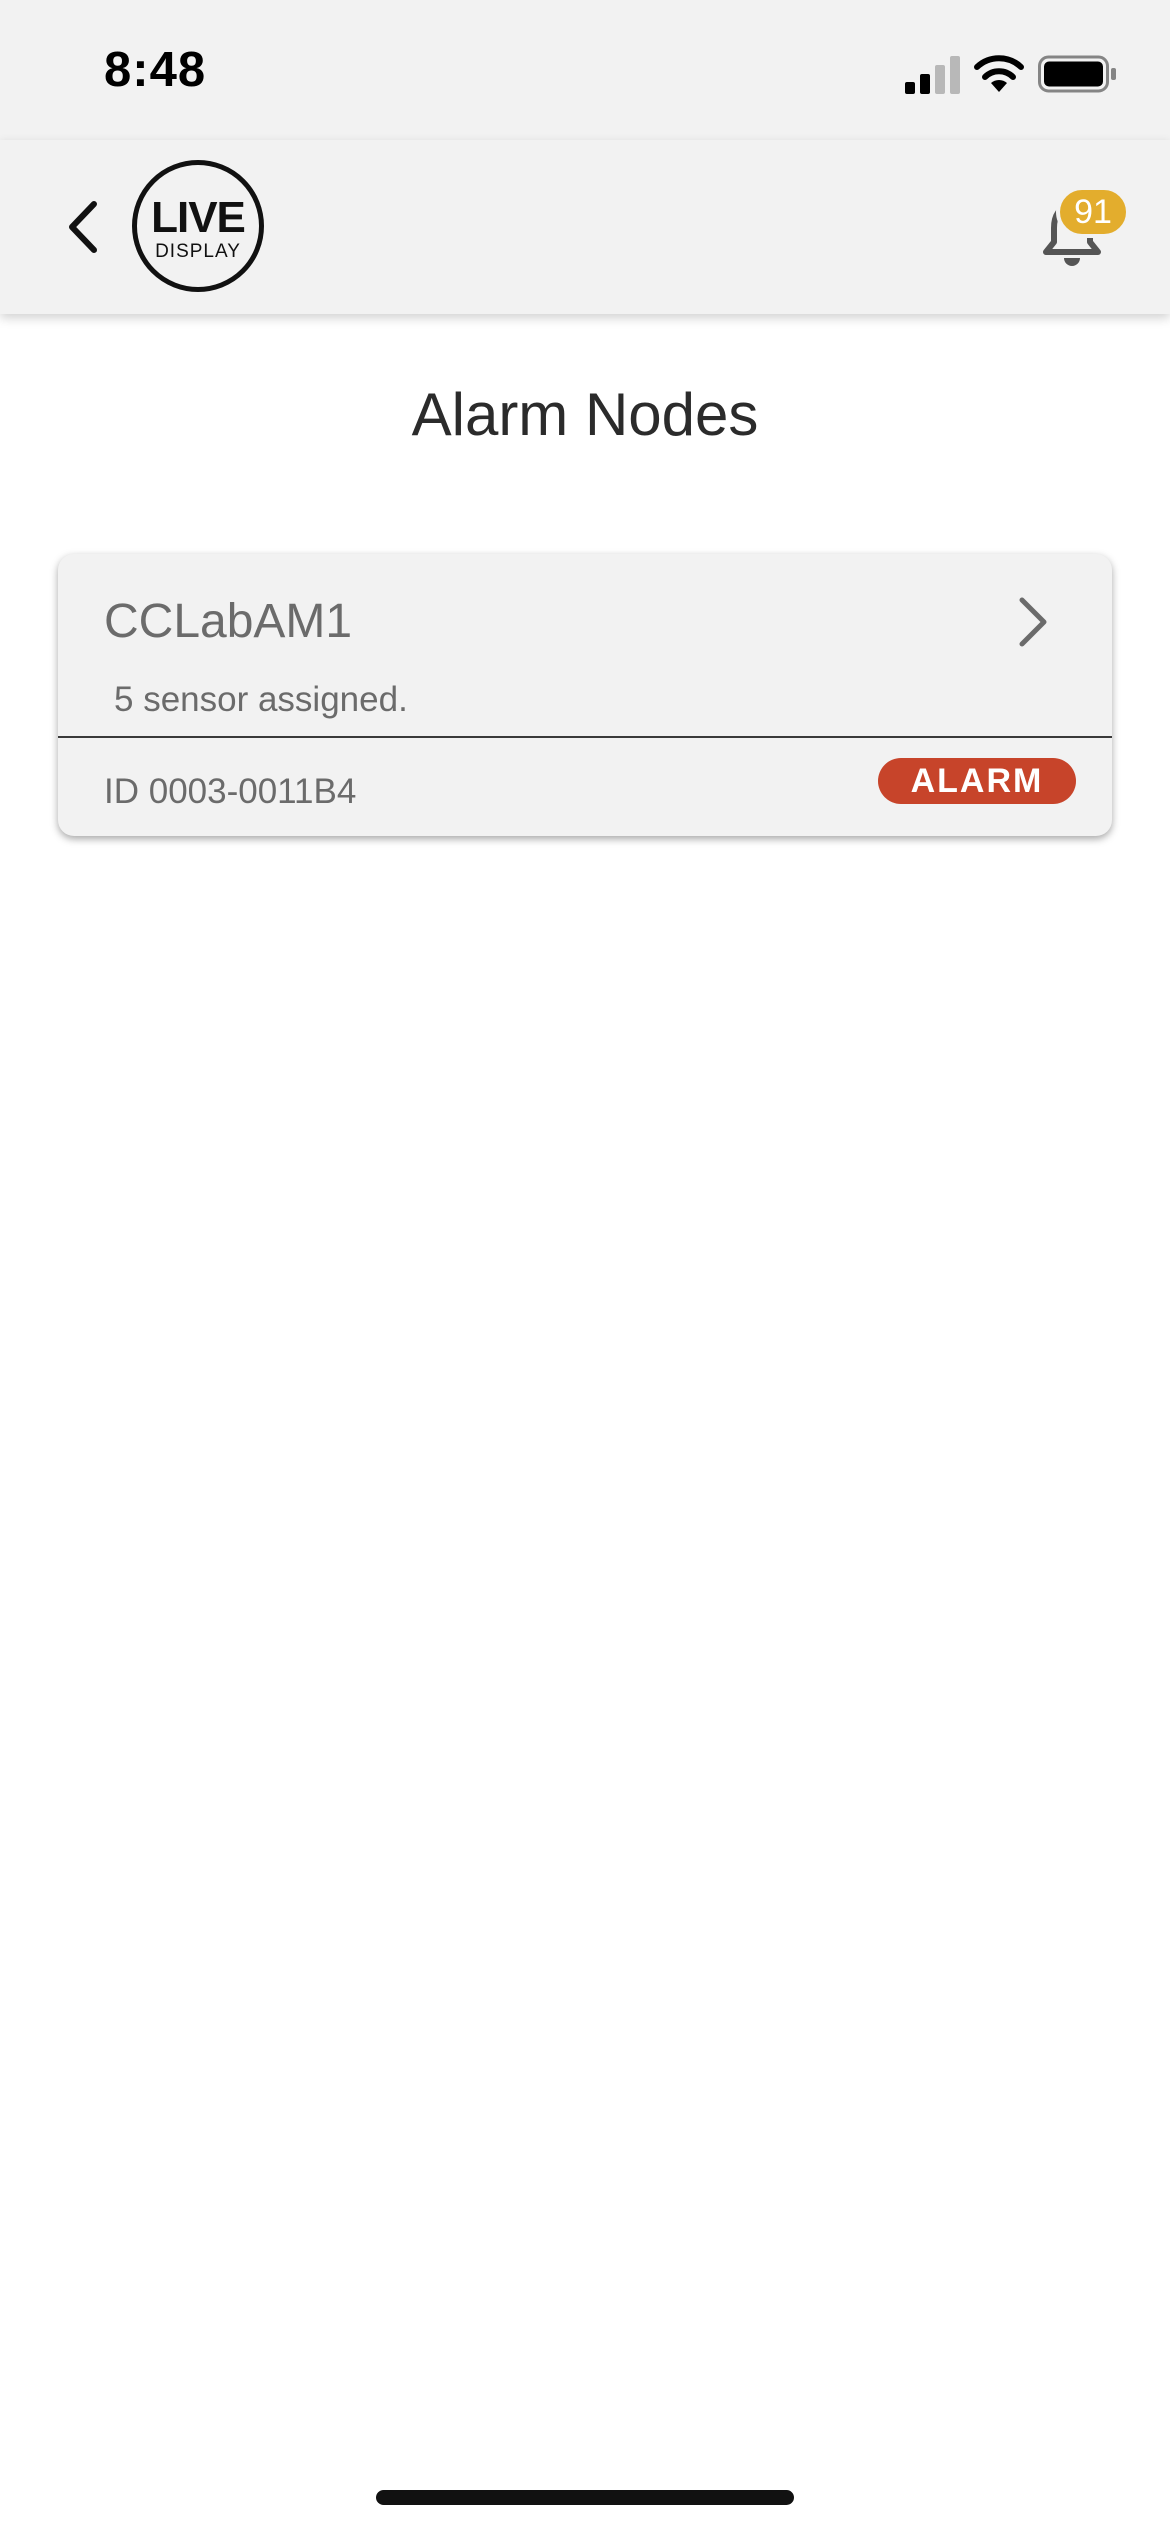 Image resolution: width=1170 pixels, height=2532 pixels. I want to click on live-display-logo: LIVE DISPLAY, so click(198, 226).